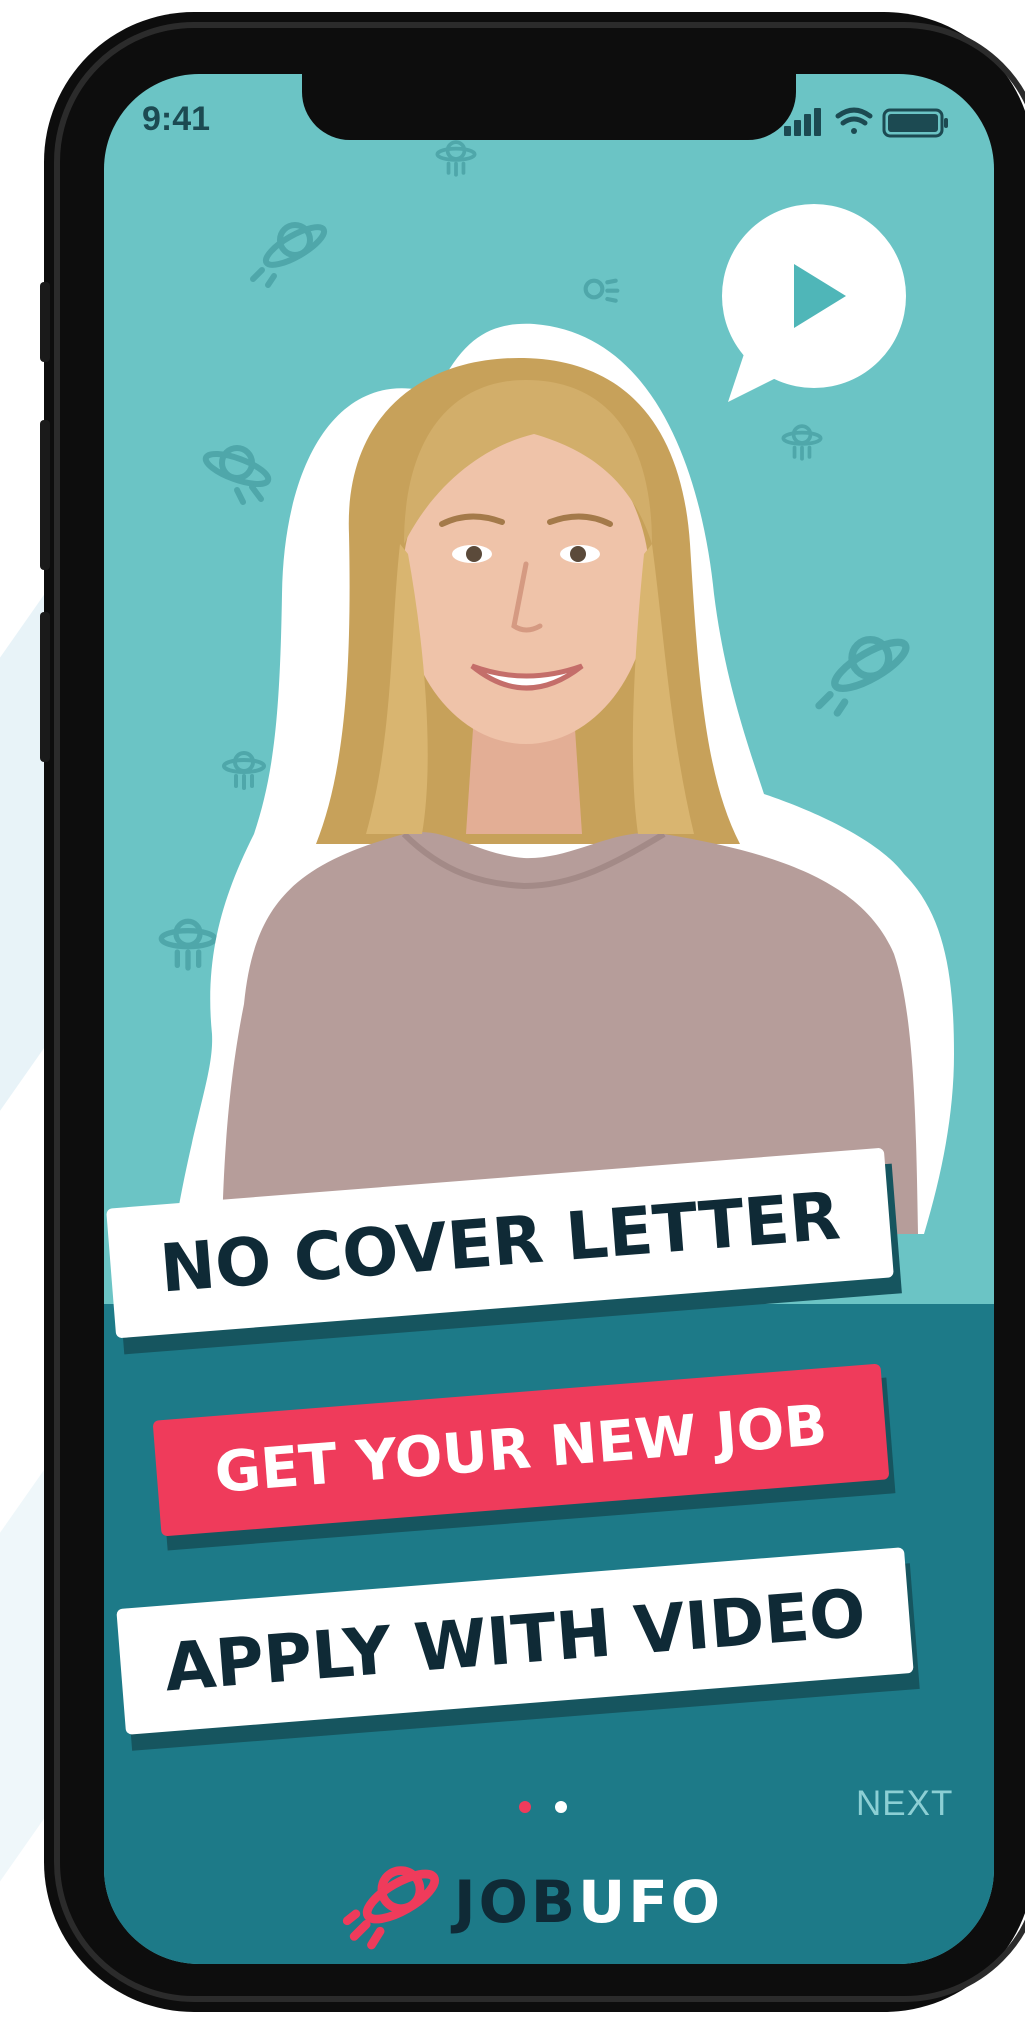 The width and height of the screenshot is (1025, 2017). I want to click on banner-no-cover-letter-text: NO COVER LETTER, so click(500, 1242).